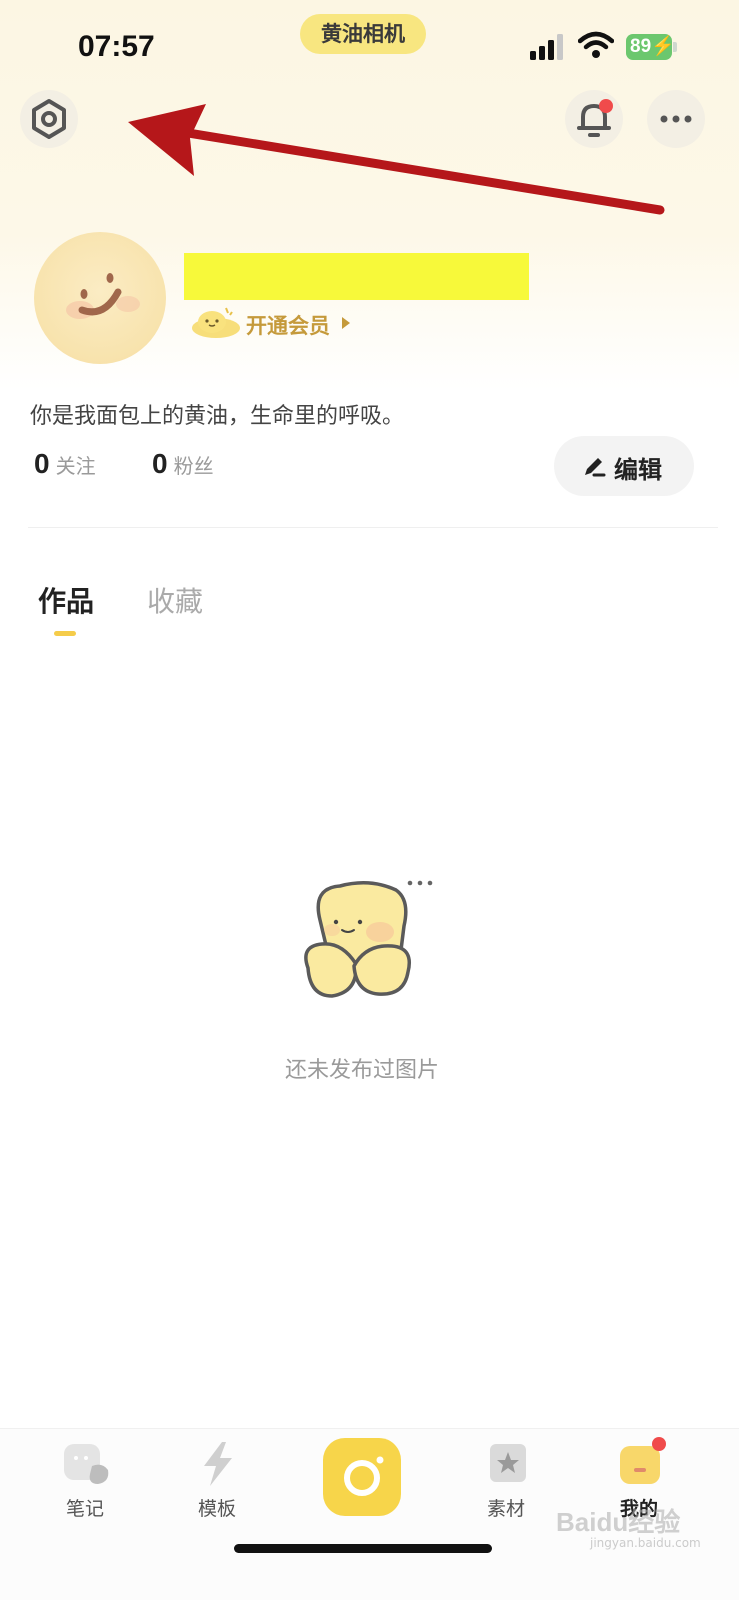  I want to click on notes-icon, so click(86, 1464).